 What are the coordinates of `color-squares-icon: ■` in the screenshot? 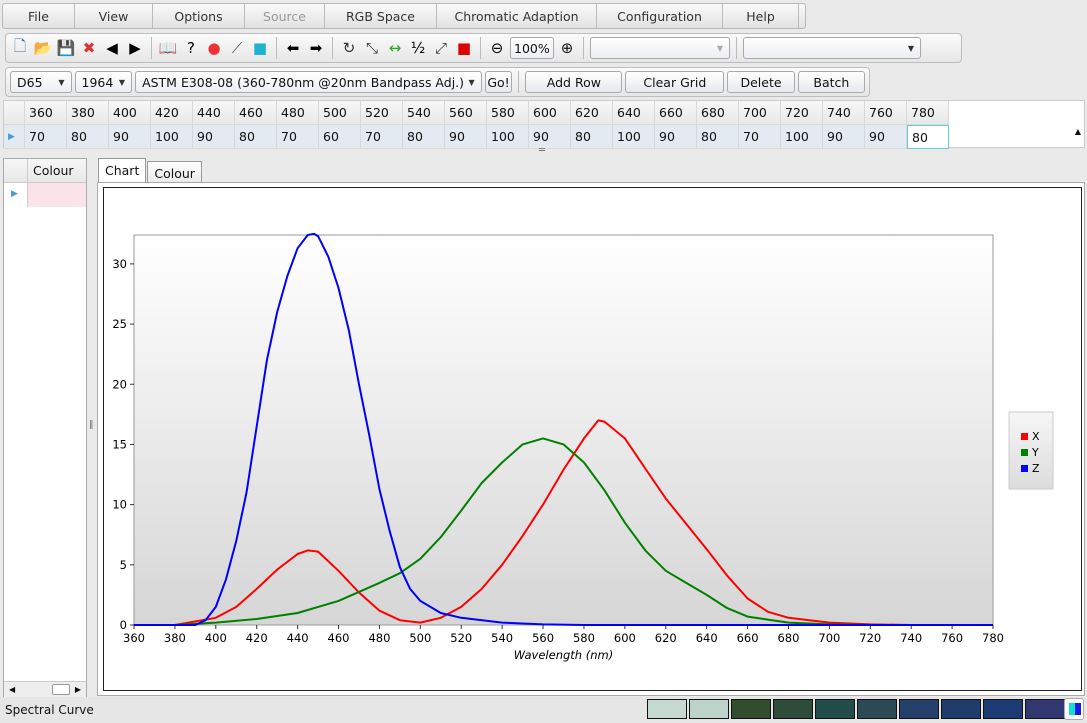 It's located at (260, 48).